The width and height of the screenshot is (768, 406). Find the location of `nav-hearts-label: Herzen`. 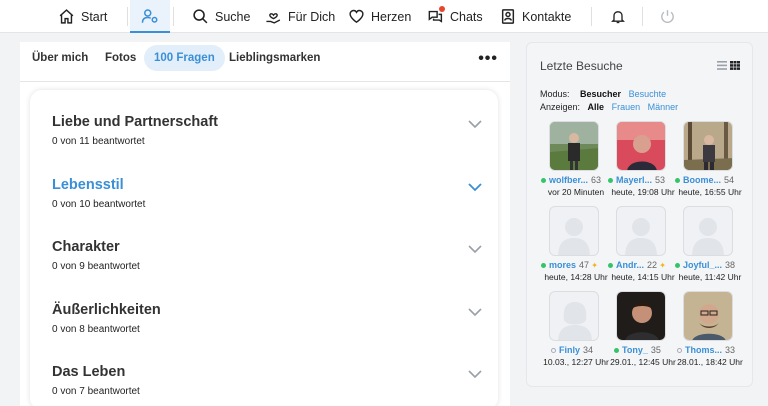

nav-hearts-label: Herzen is located at coordinates (391, 16).